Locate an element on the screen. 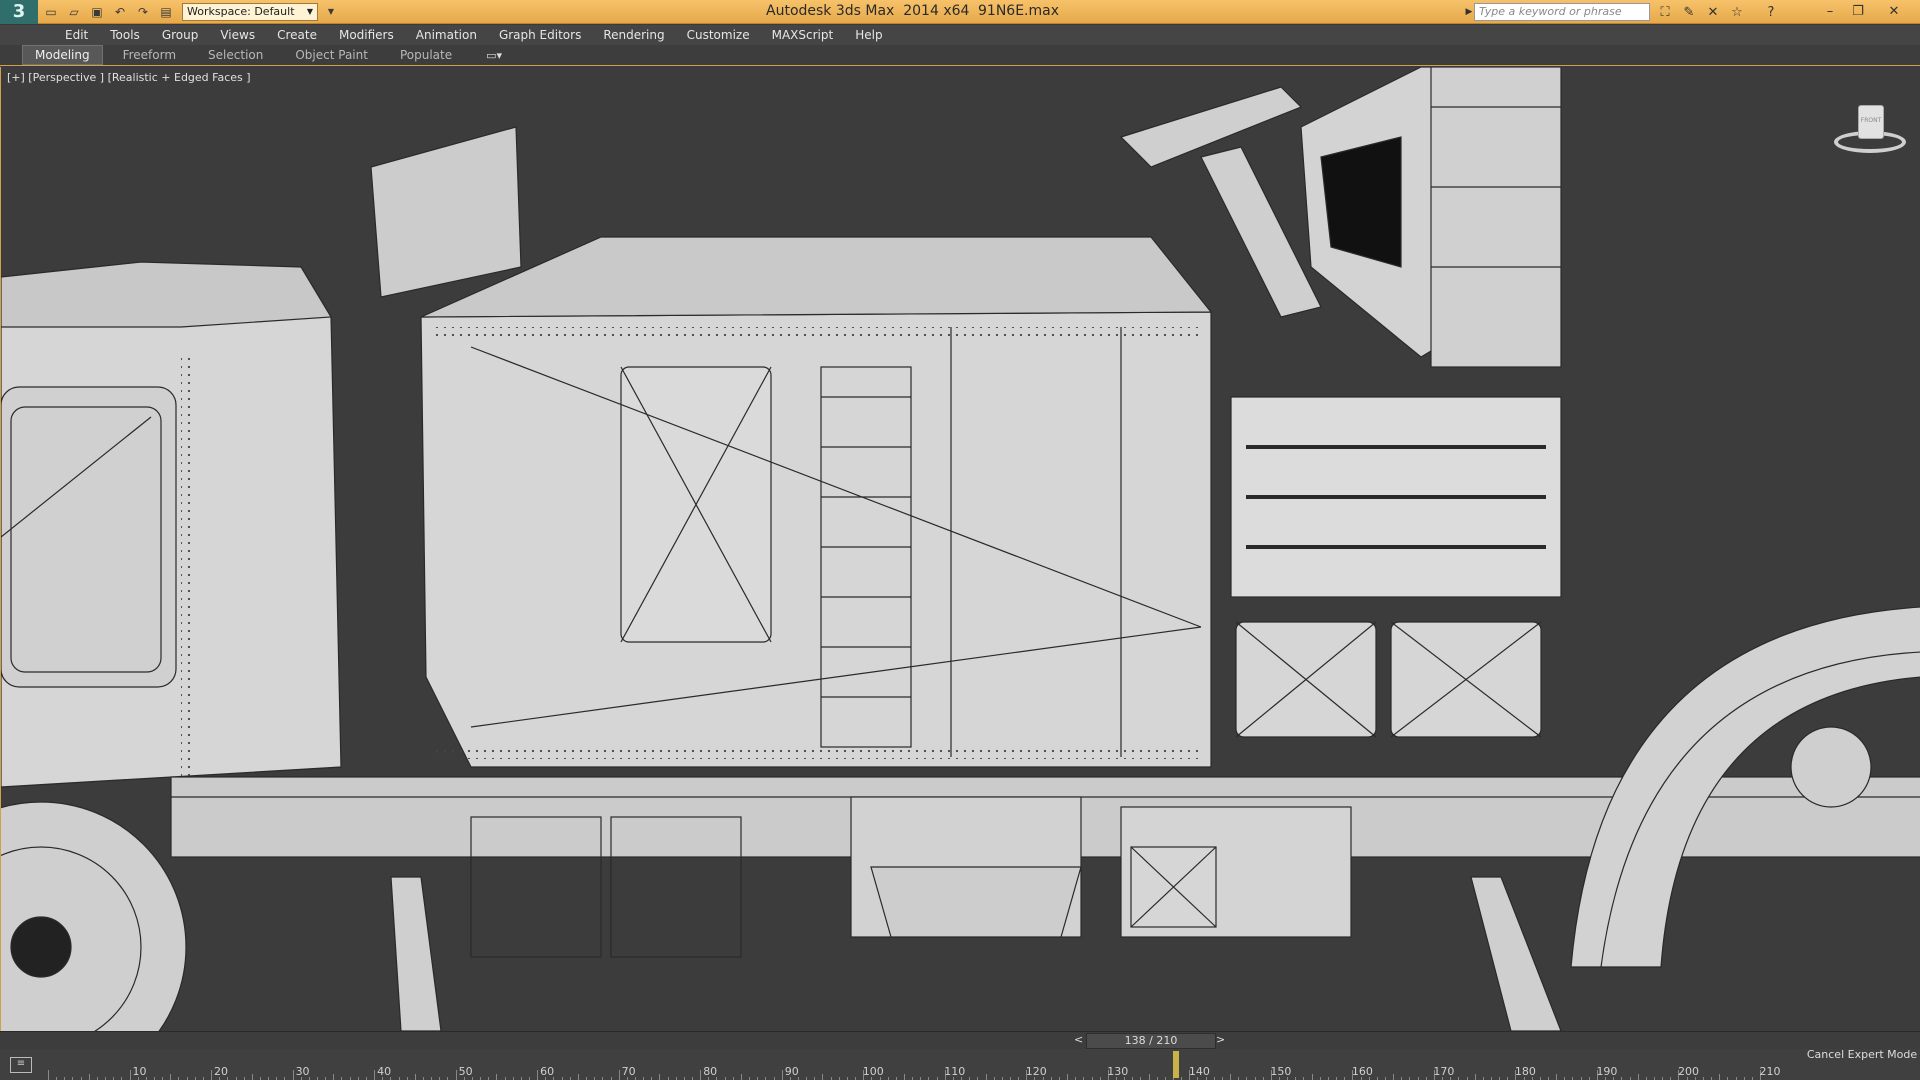 This screenshot has width=1920, height=1080. tab-freeform: Freeform is located at coordinates (149, 55).